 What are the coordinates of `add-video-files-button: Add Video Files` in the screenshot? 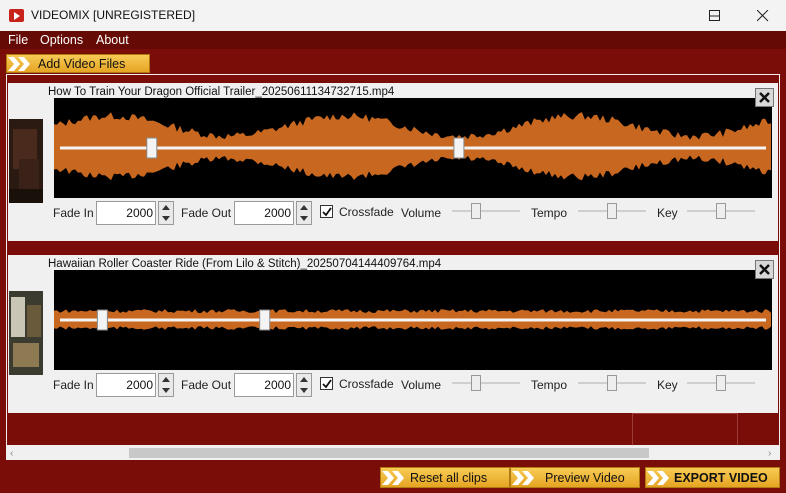 It's located at (78, 63).